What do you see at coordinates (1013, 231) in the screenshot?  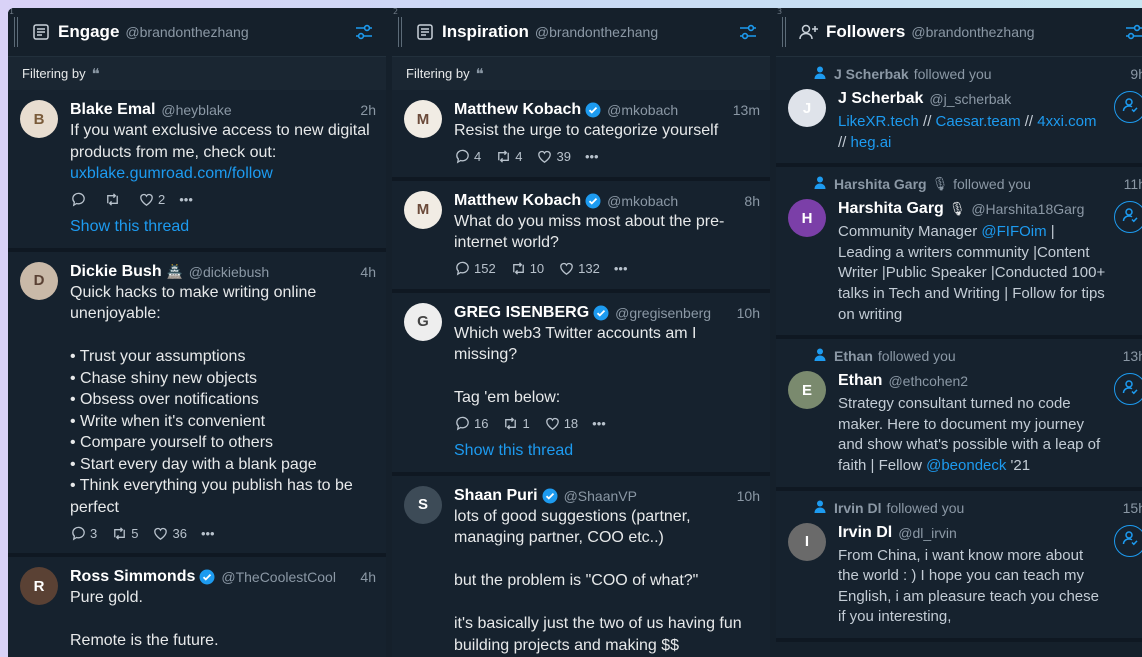 I see `bio-link: @FIFOim` at bounding box center [1013, 231].